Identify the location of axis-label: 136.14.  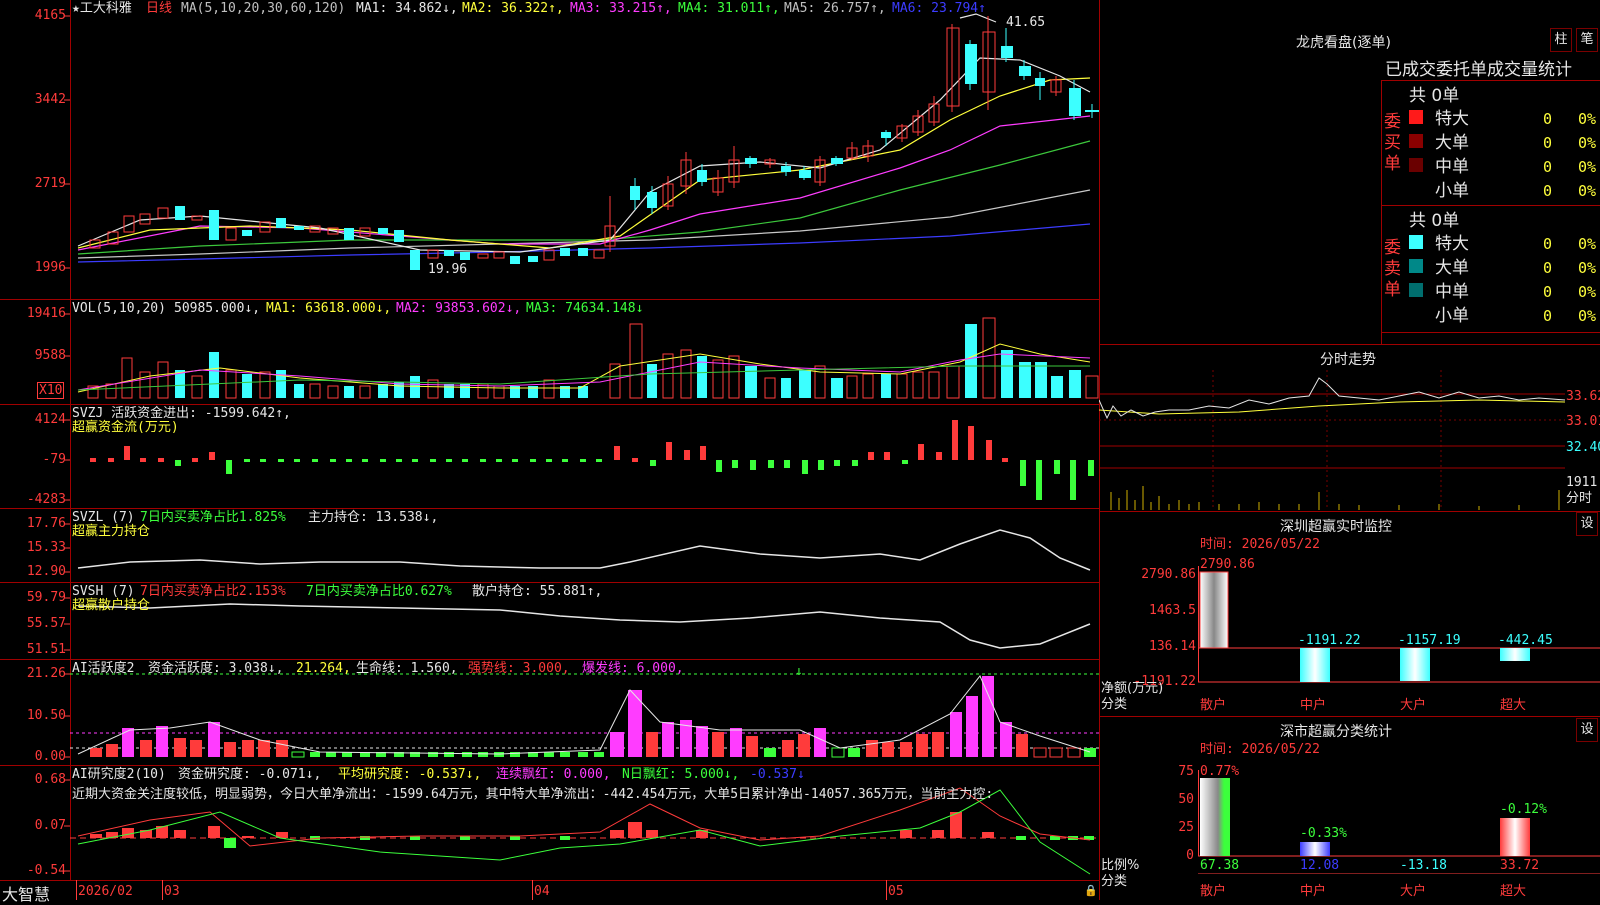
(1172, 646).